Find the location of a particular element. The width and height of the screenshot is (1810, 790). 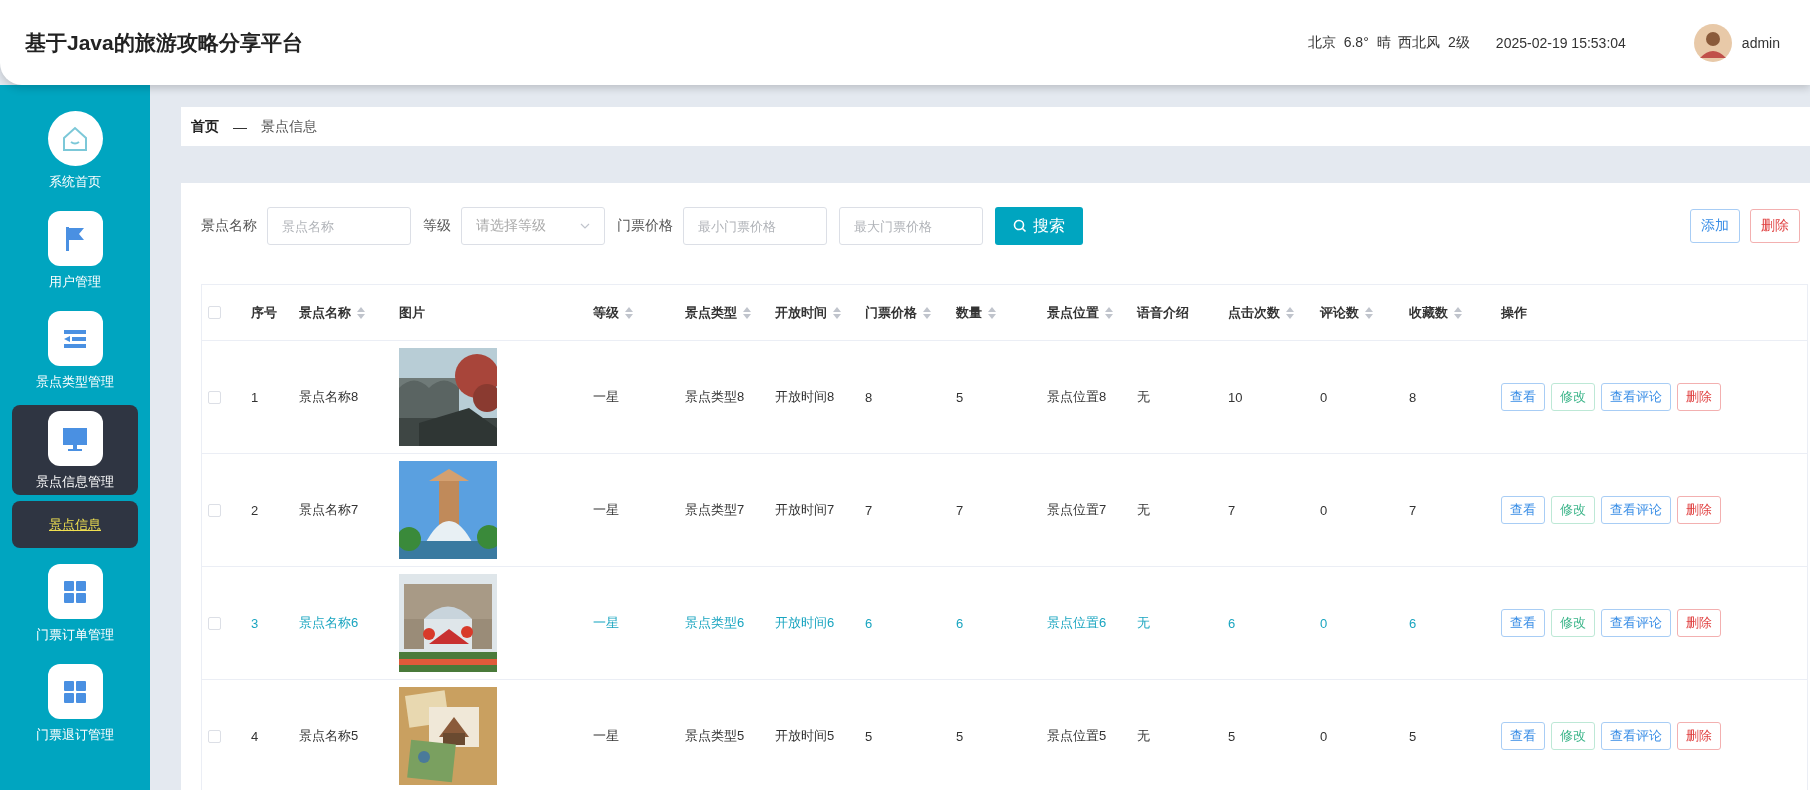

sidebar-item: 系统首页 is located at coordinates (75, 150).